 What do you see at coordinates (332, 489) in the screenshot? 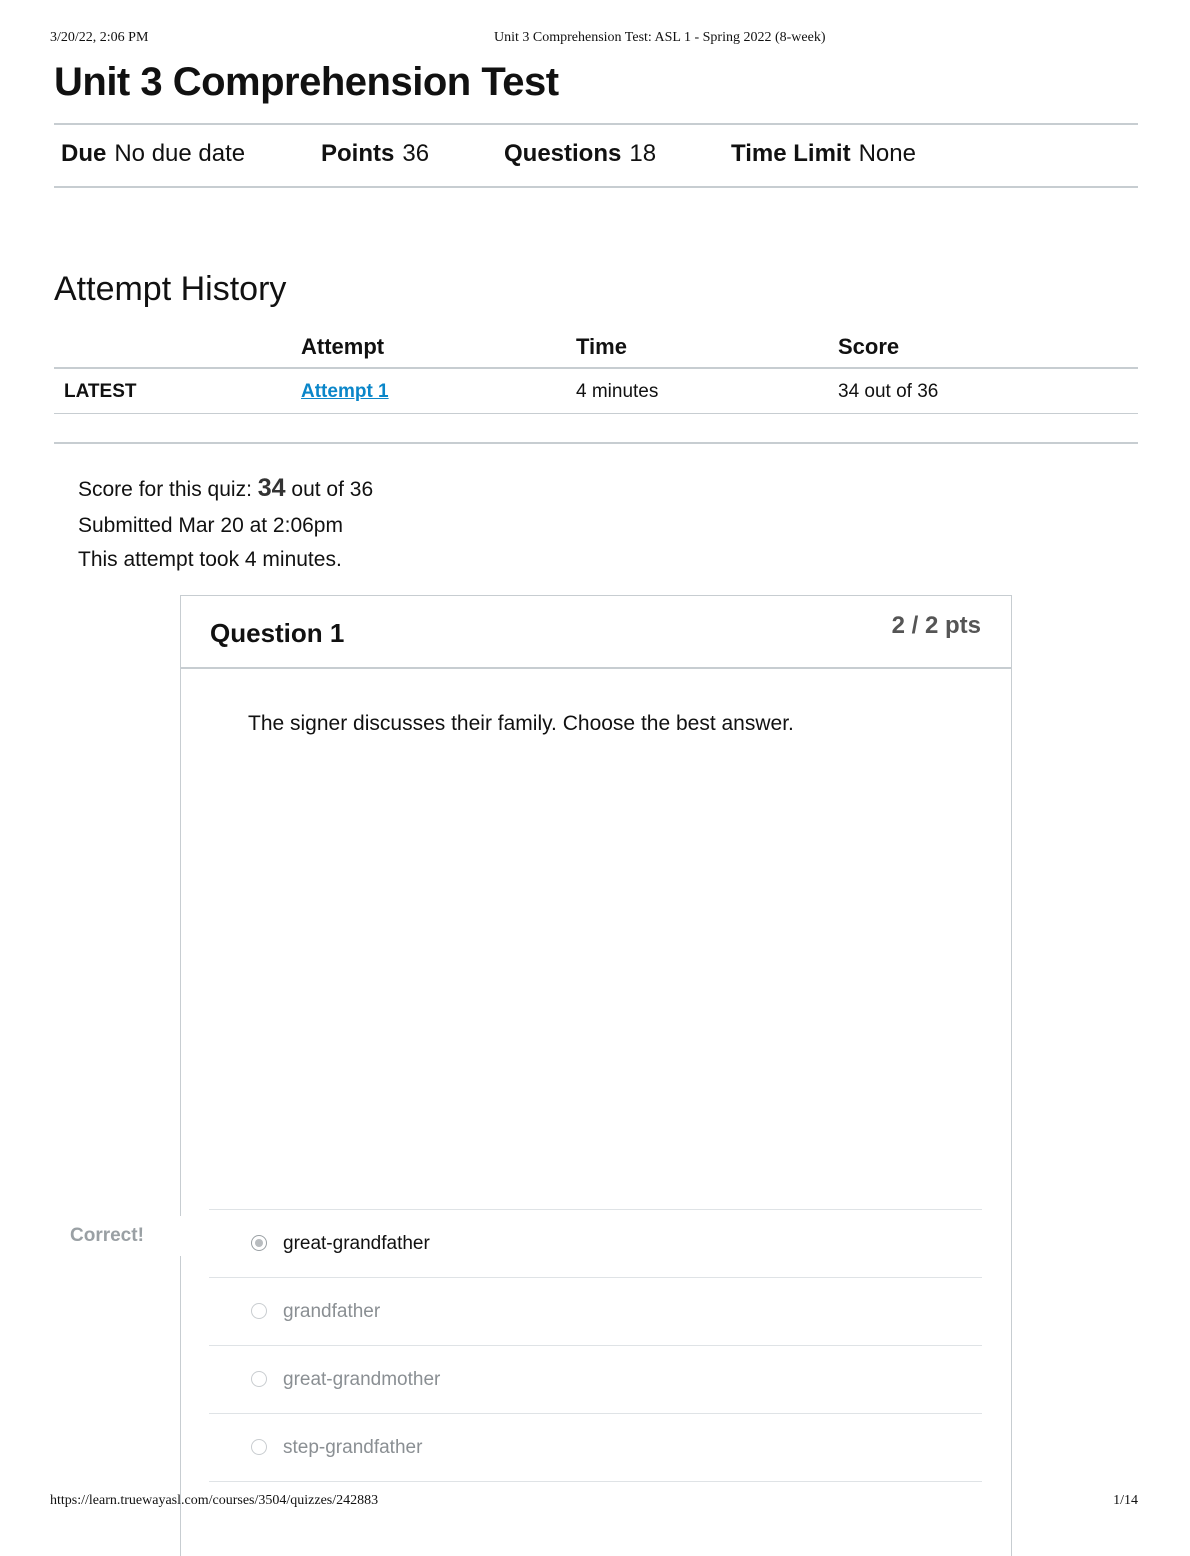
I see `score-suffix: out of 36` at bounding box center [332, 489].